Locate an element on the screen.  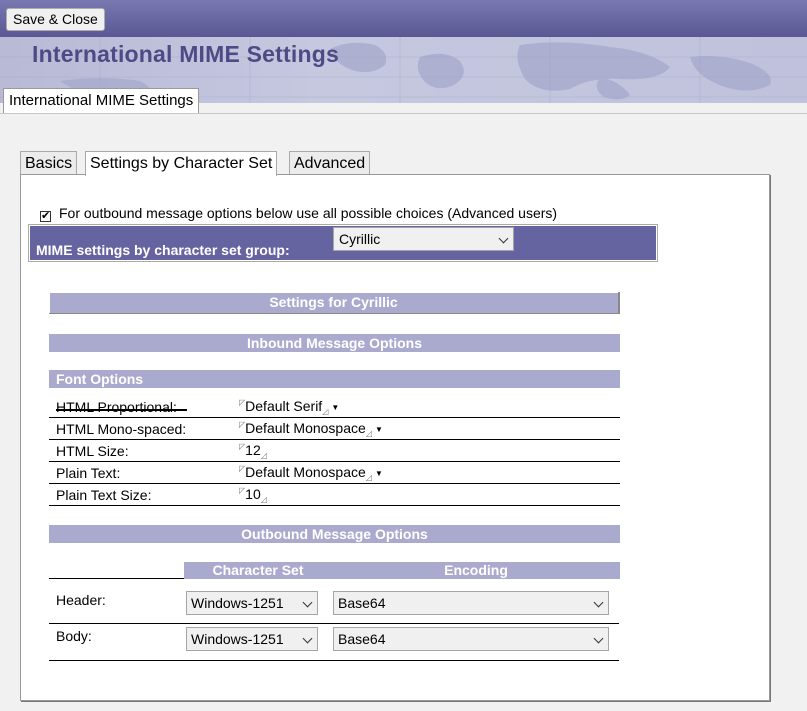
font-row-value: ◸Default Serif◿ ▼ is located at coordinates (289, 407).